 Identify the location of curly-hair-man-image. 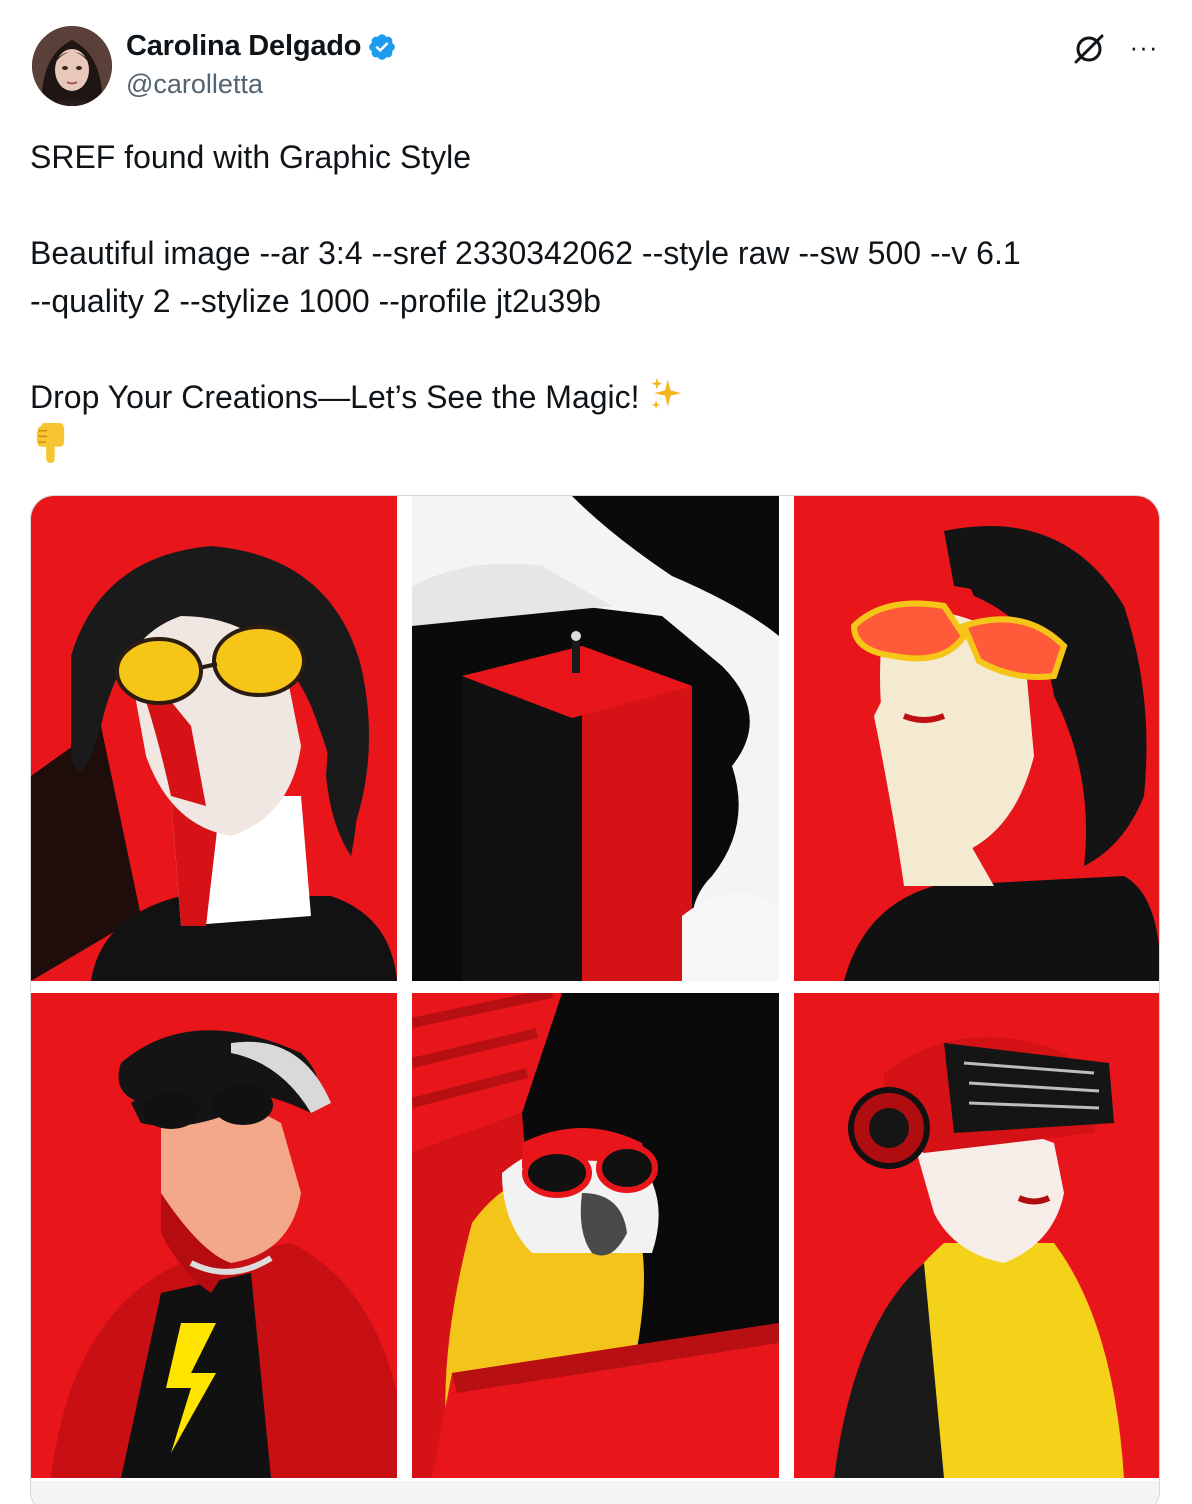
(214, 738).